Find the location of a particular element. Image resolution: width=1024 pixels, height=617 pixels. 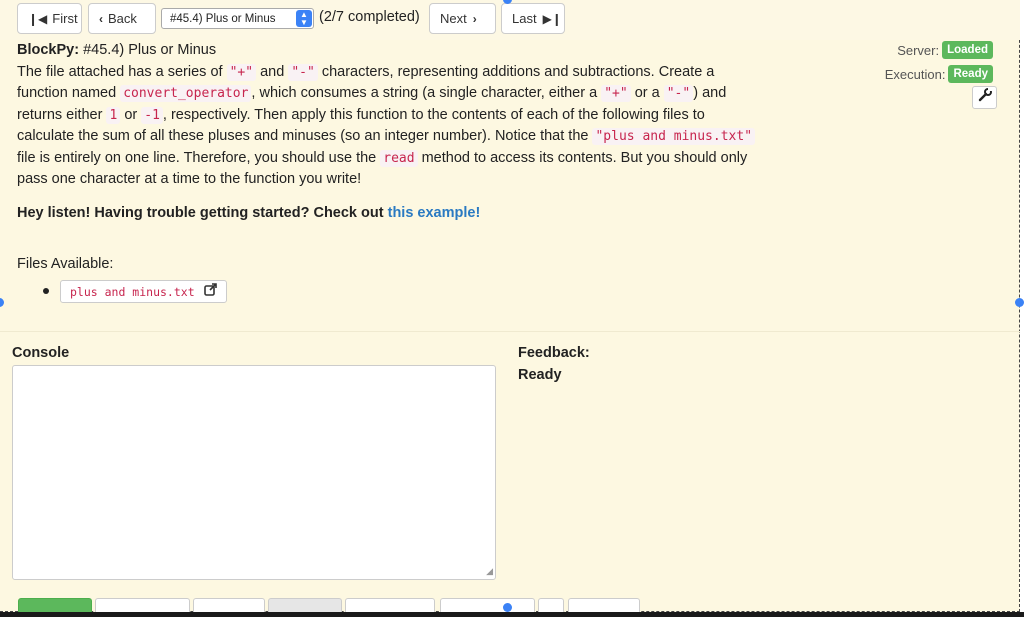

list-bullet is located at coordinates (46, 291).